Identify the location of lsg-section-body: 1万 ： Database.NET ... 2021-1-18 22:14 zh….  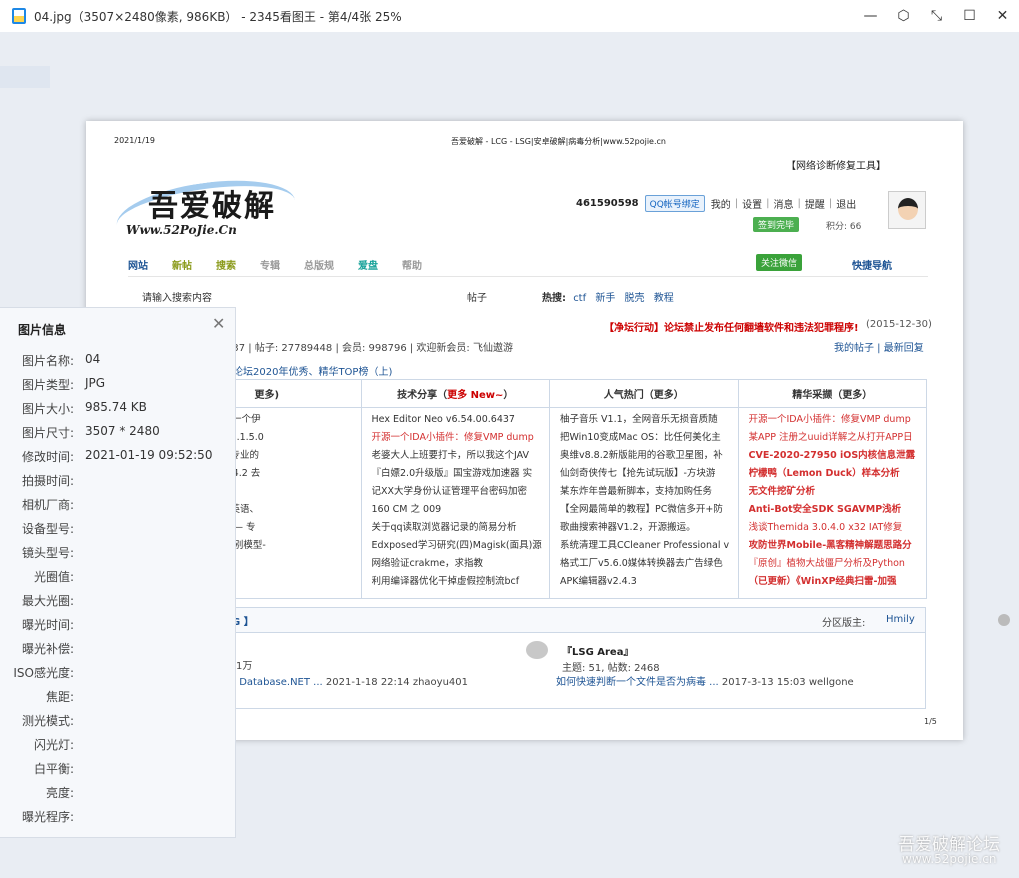
(576, 671).